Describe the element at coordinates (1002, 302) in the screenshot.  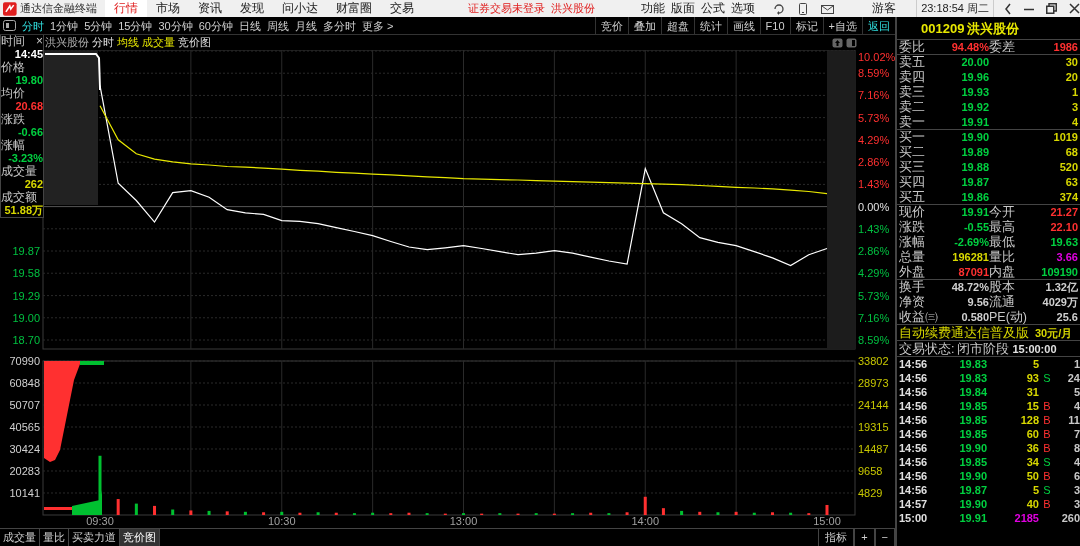
I see `quote-label: 流通` at that location.